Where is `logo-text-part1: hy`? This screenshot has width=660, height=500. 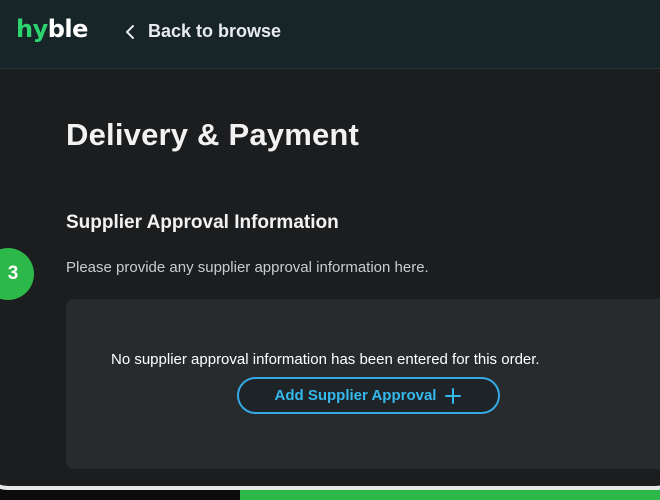
logo-text-part1: hy is located at coordinates (32, 29).